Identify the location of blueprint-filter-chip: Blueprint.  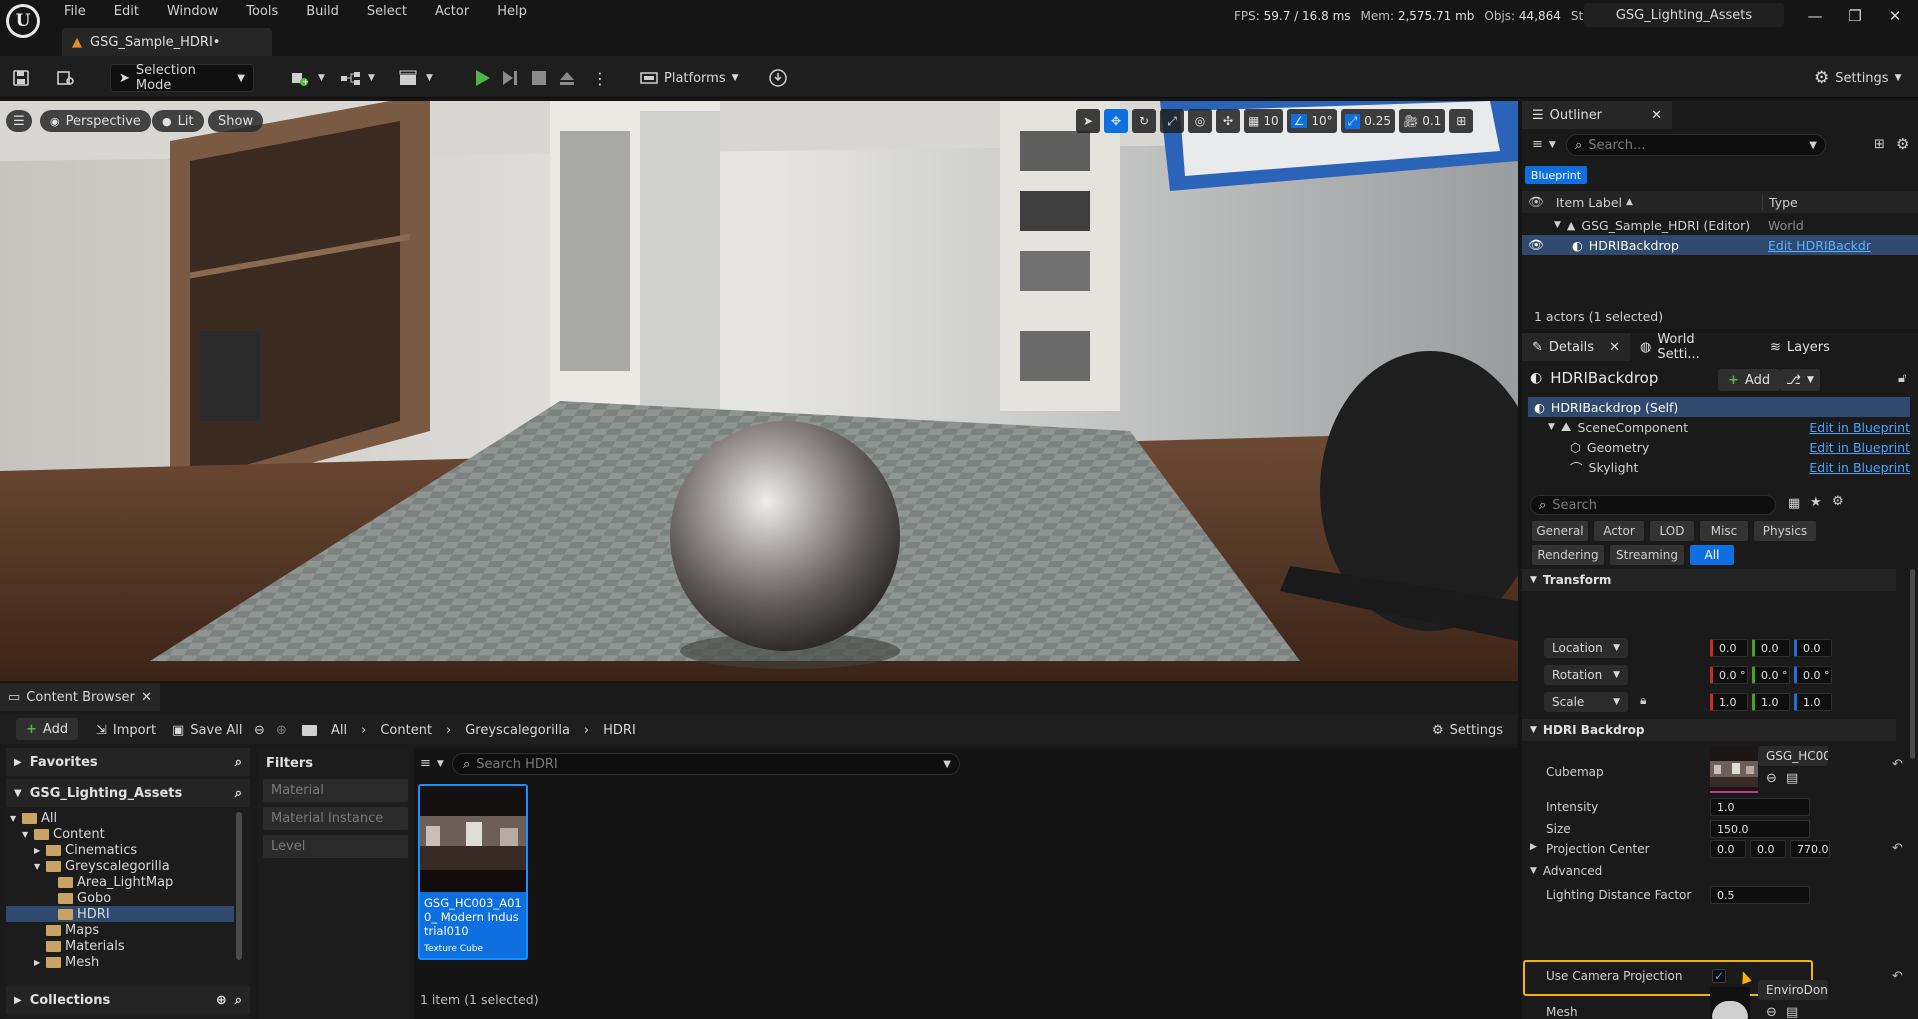
(1556, 175).